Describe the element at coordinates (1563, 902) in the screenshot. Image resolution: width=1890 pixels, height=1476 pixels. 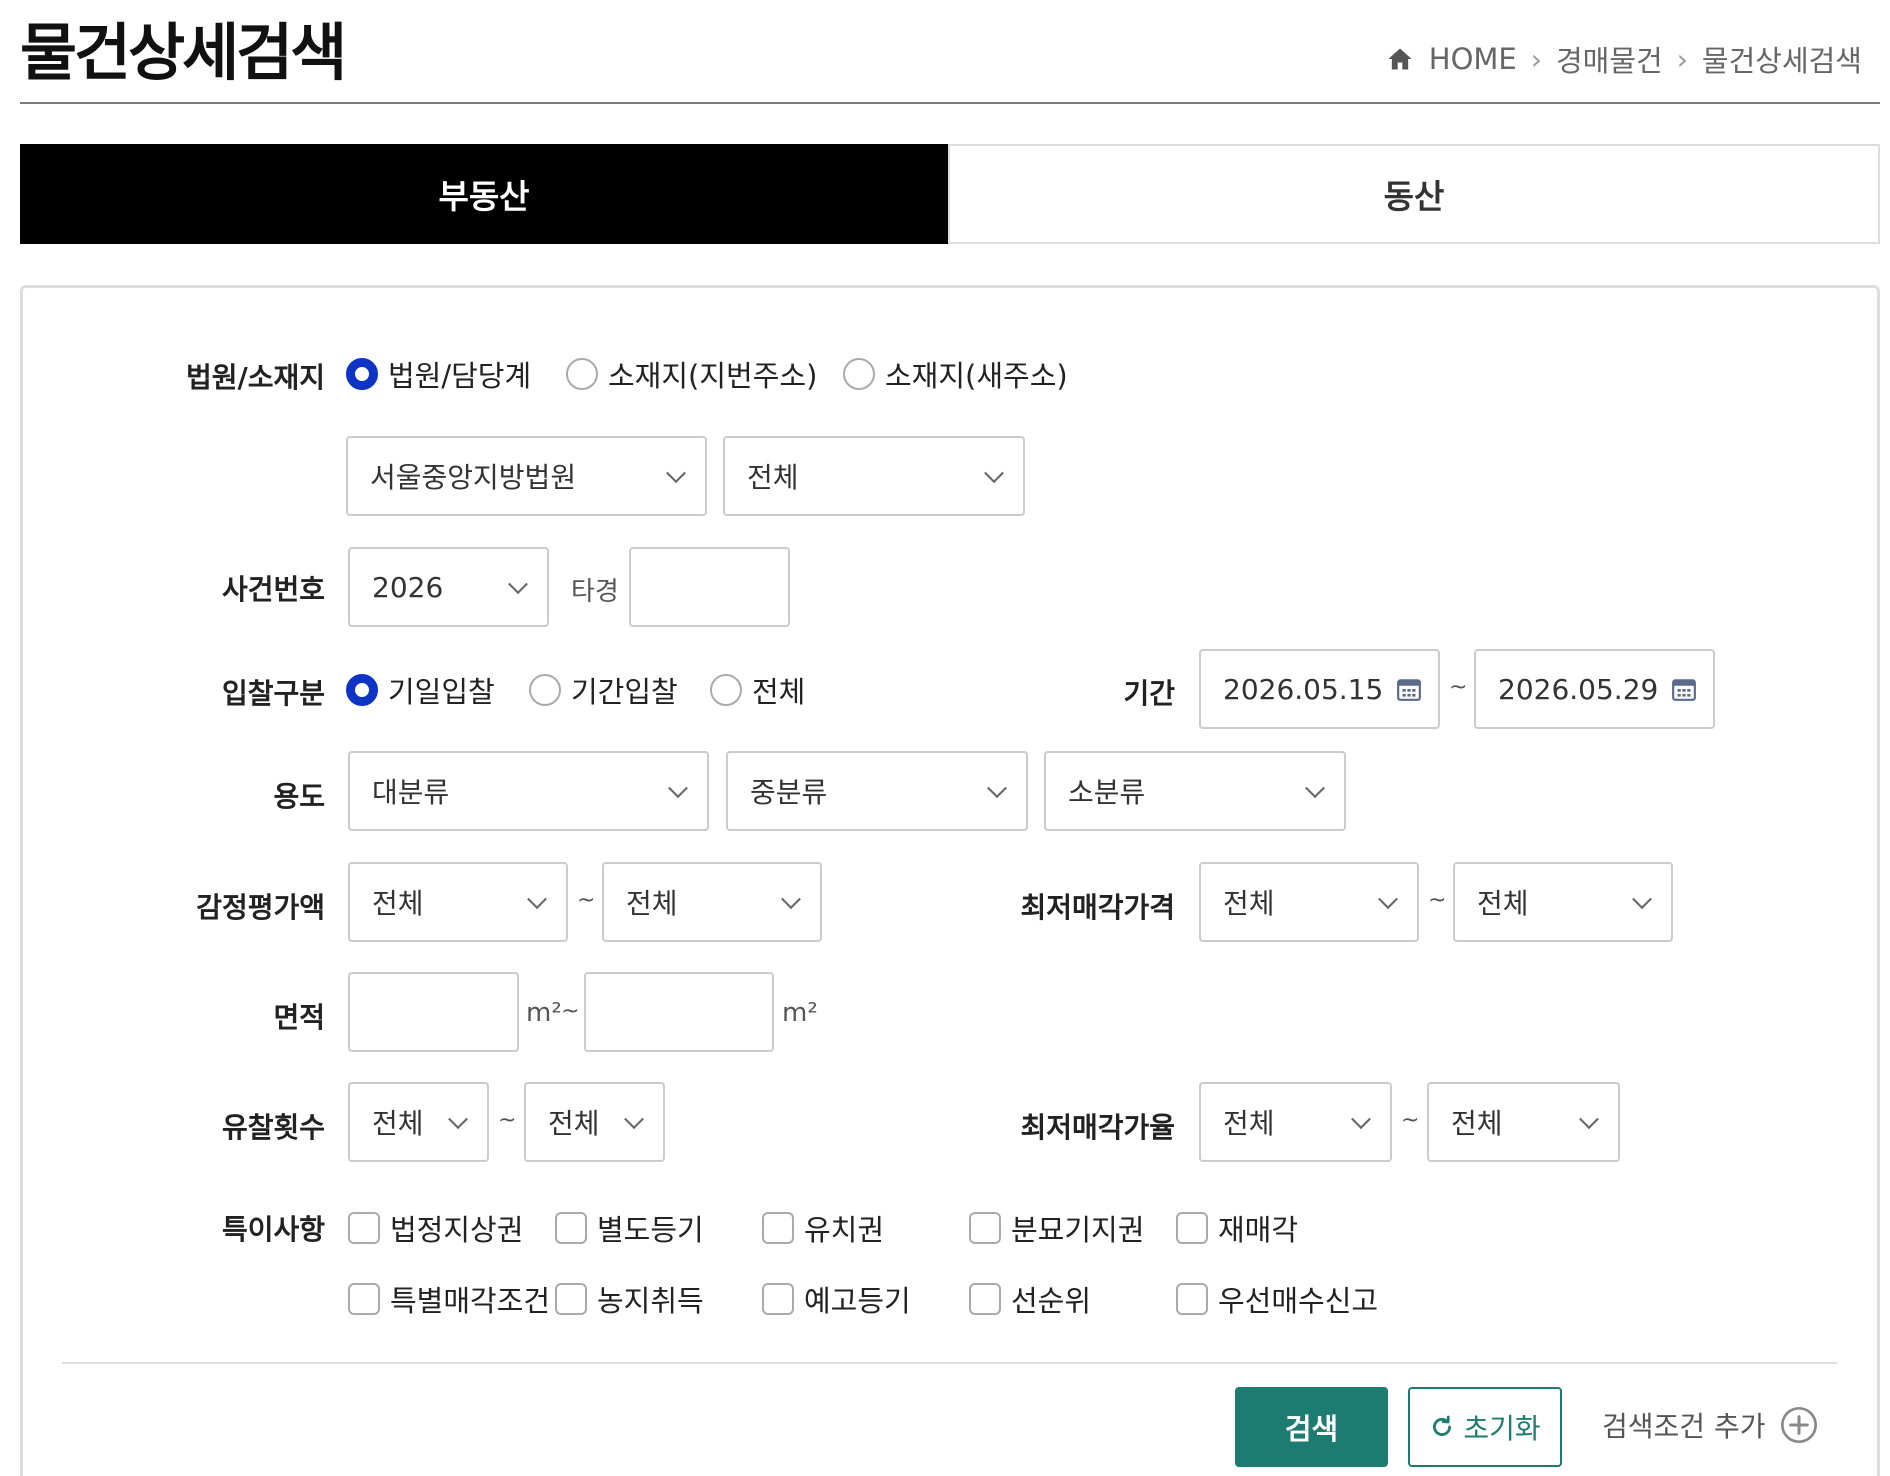
I see `min-price-max-select: 전체` at that location.